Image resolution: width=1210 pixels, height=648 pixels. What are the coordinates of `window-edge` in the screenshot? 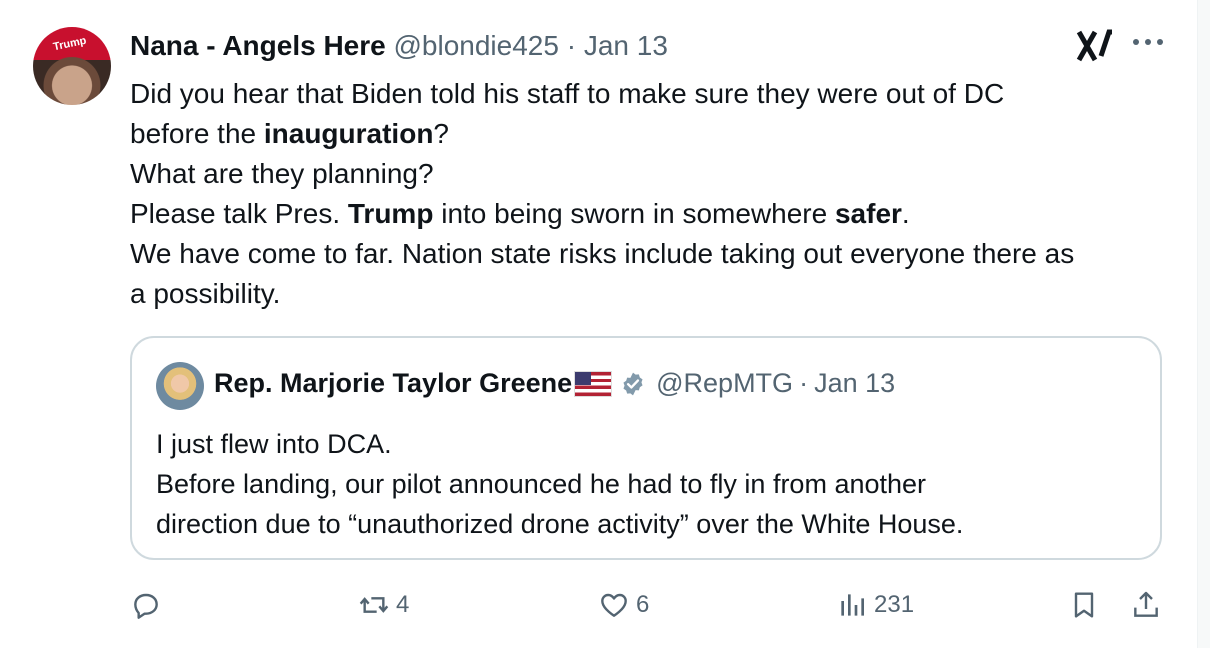 It's located at (1203, 324).